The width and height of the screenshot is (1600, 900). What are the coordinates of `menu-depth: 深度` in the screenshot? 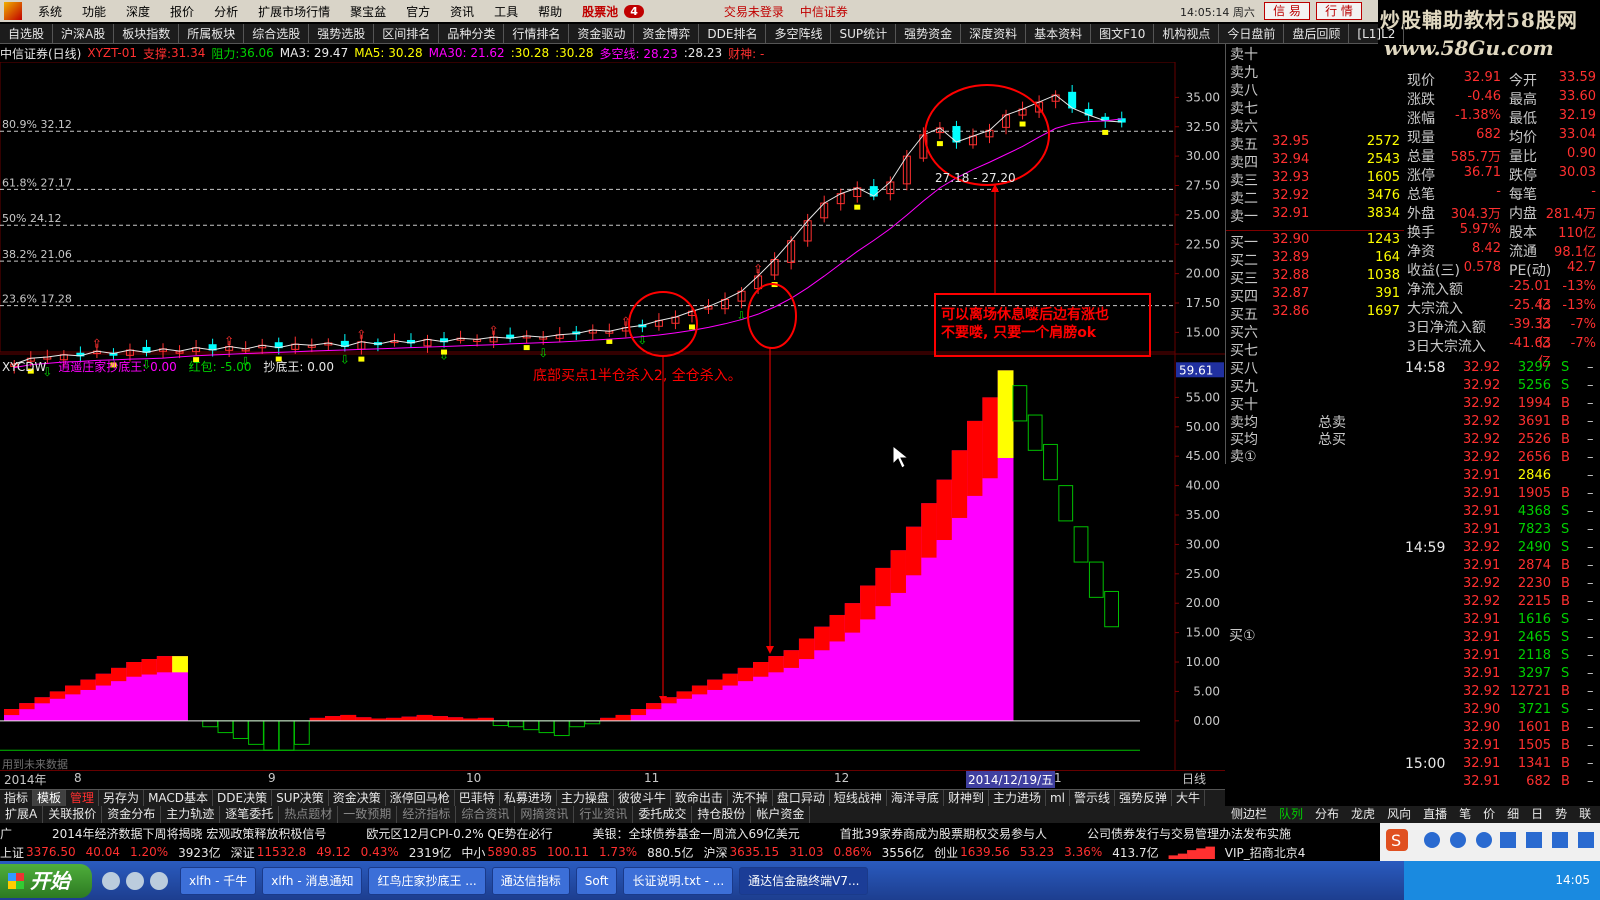 It's located at (138, 11).